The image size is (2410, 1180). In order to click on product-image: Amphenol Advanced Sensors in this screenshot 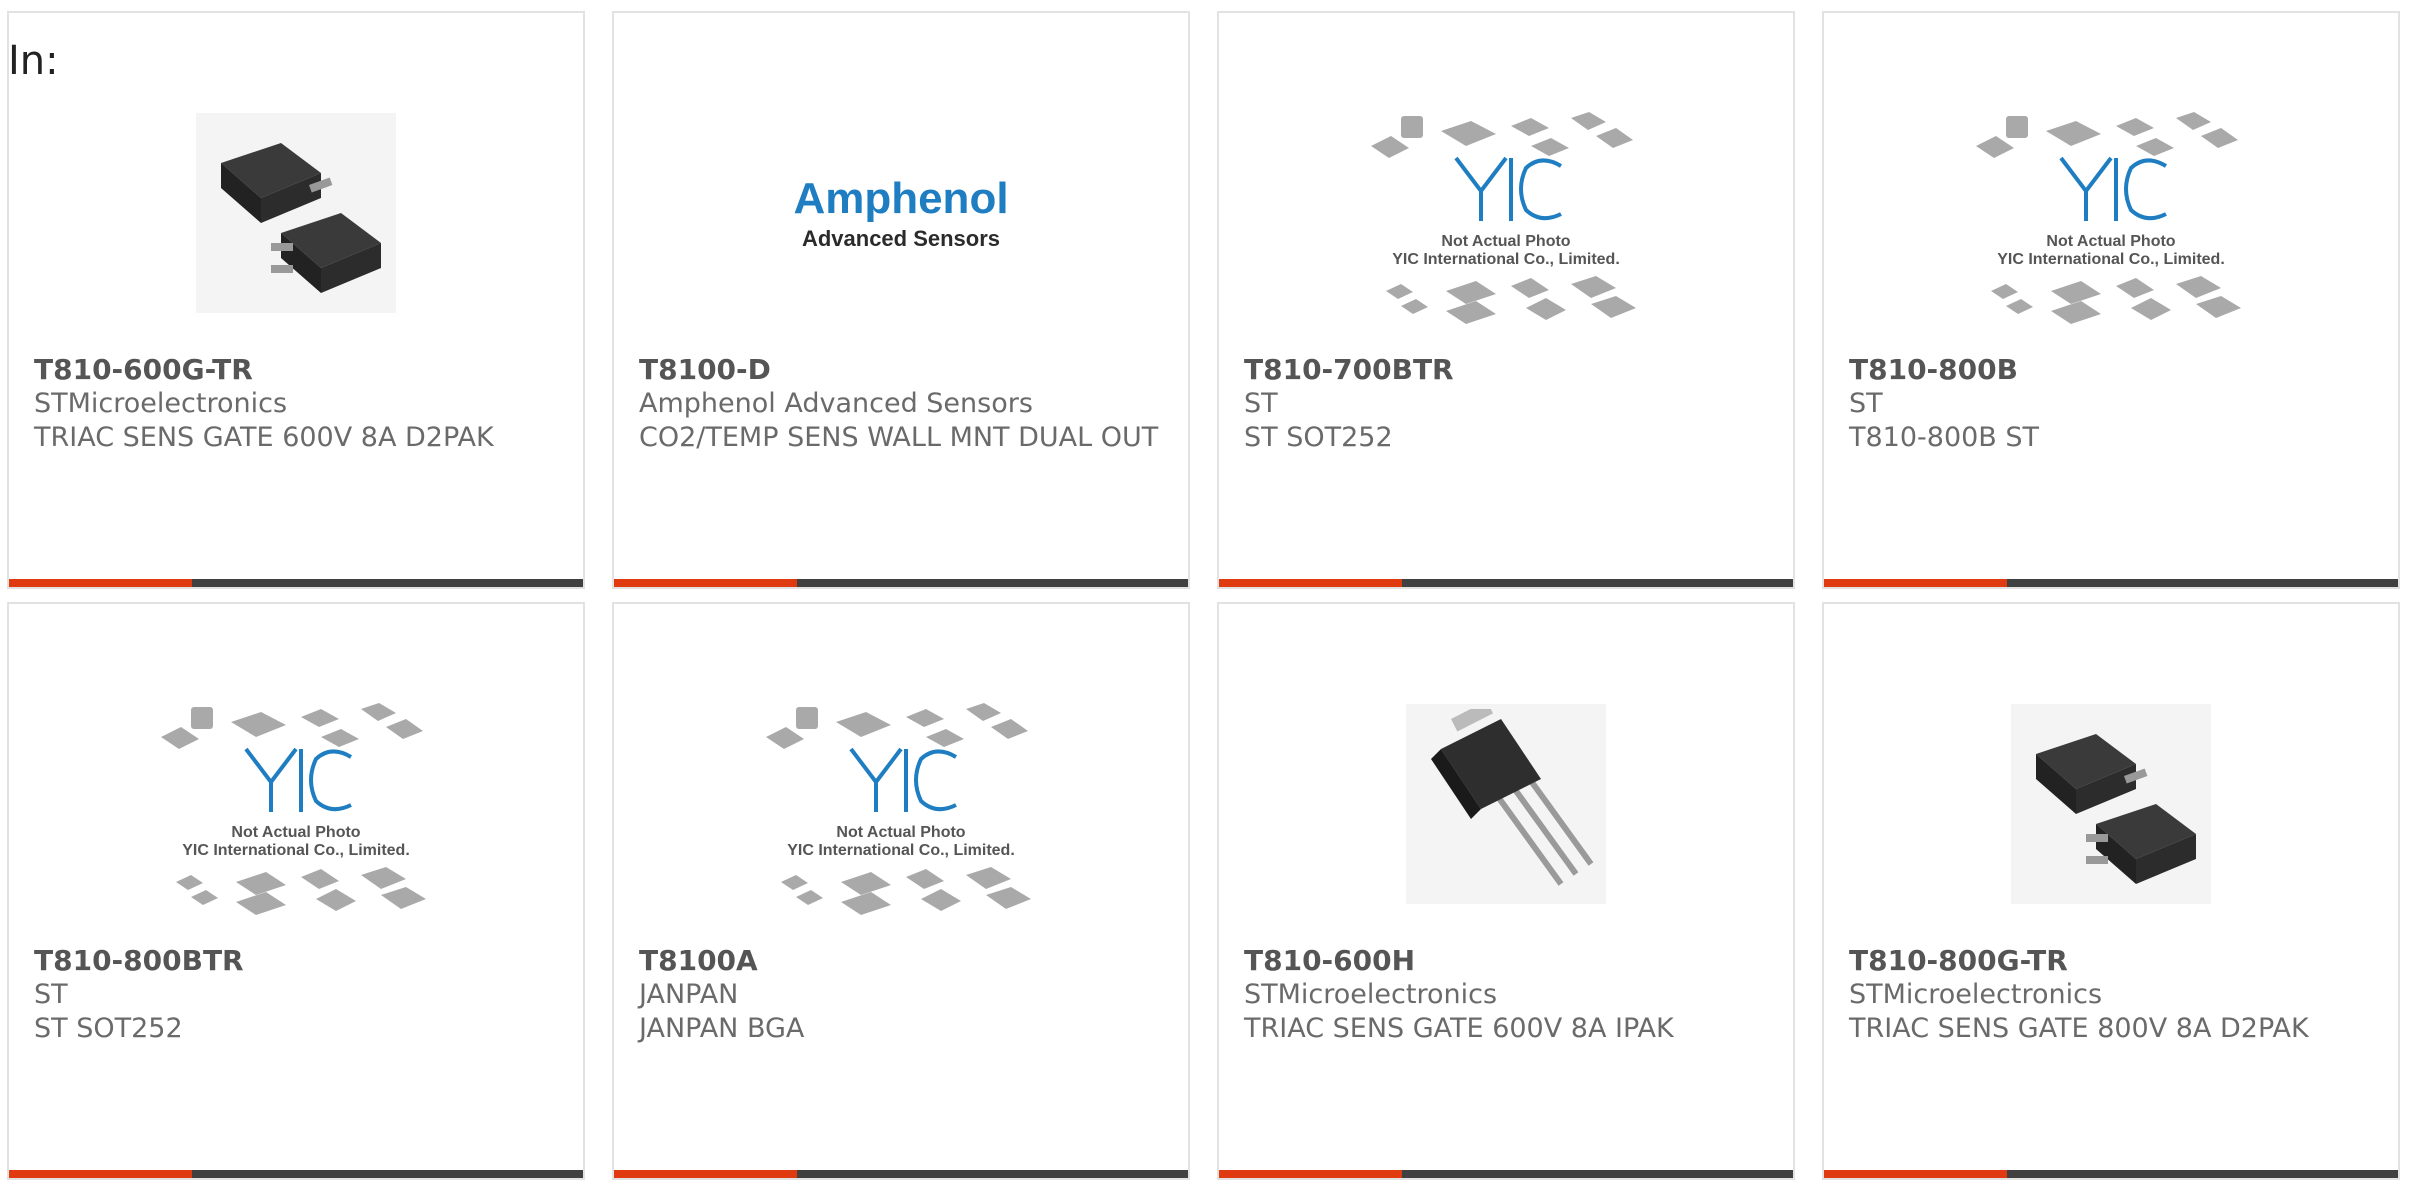, I will do `click(901, 213)`.